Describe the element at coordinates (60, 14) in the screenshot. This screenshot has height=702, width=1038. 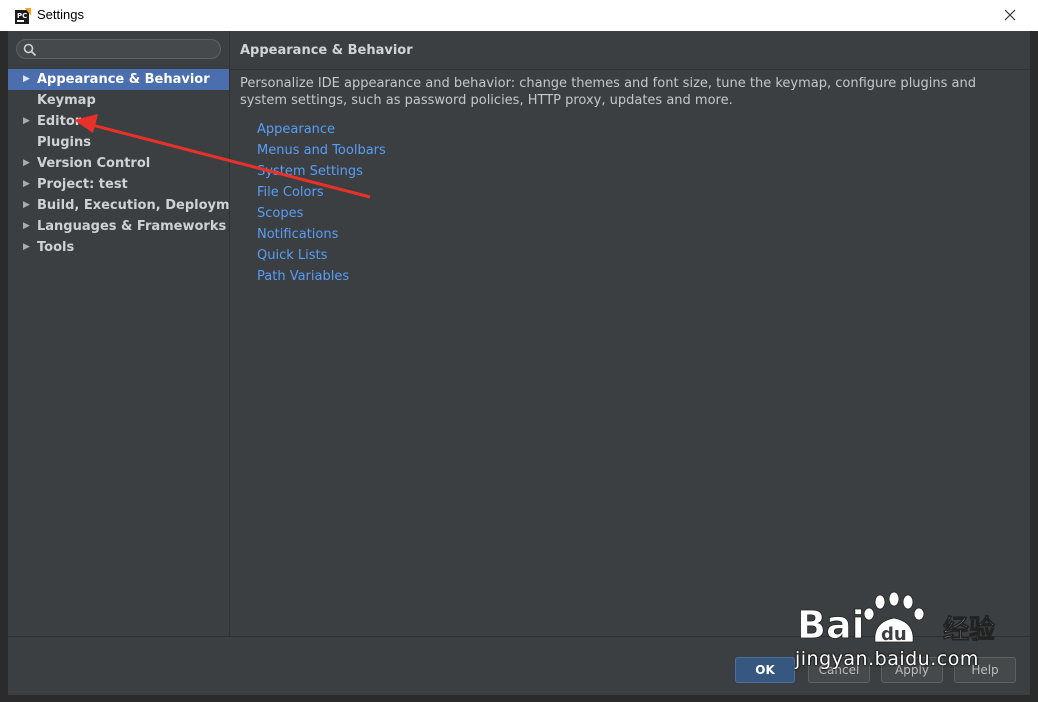
I see `window-title: Settings` at that location.